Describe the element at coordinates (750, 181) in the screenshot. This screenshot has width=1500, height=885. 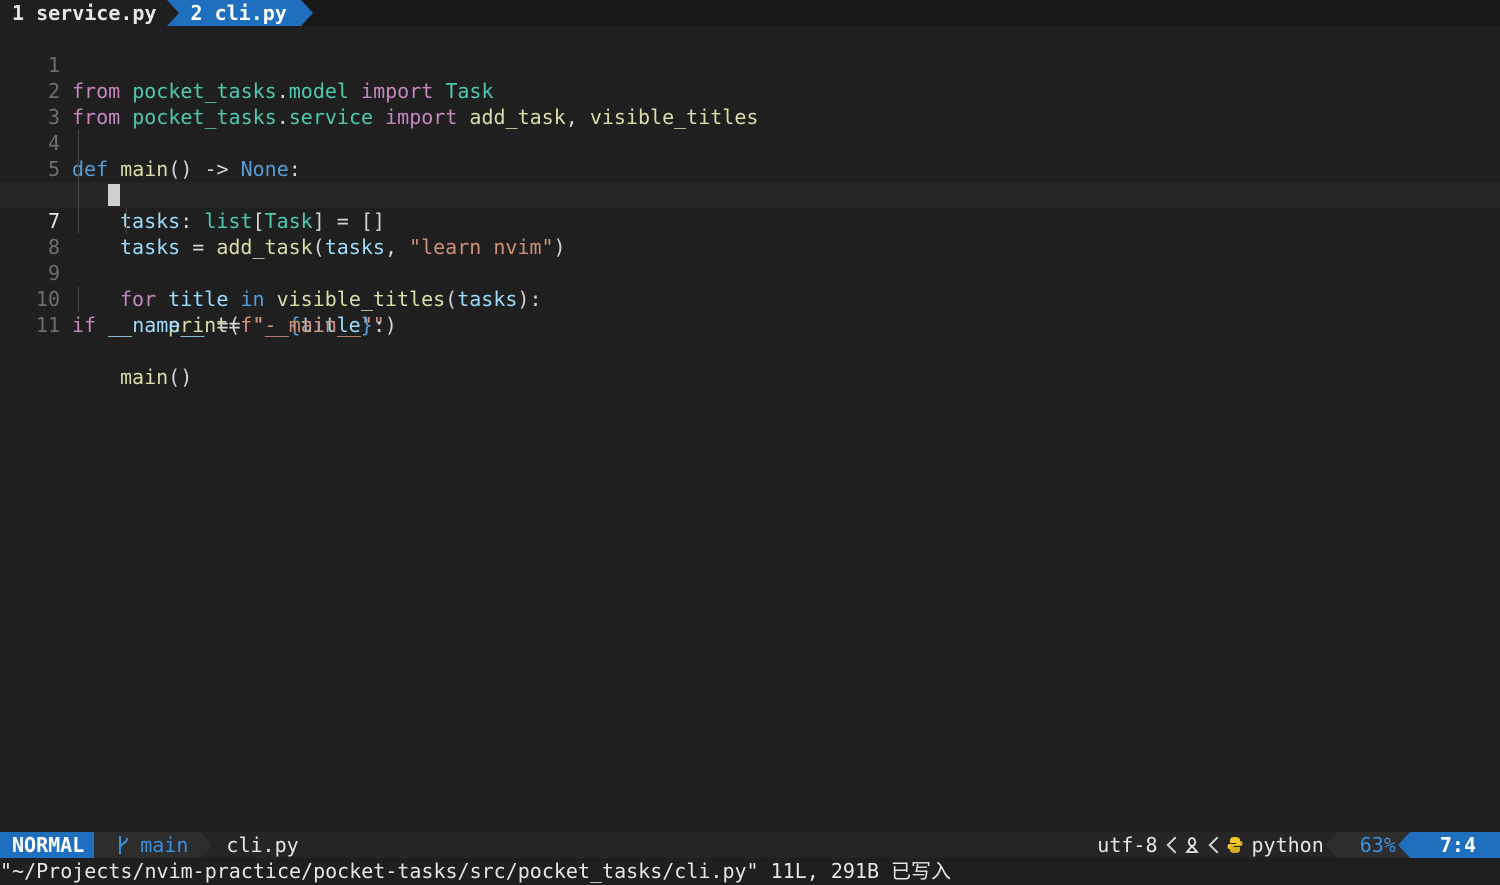
I see `code-line-5: 5 tasks: list[Task] = []` at that location.